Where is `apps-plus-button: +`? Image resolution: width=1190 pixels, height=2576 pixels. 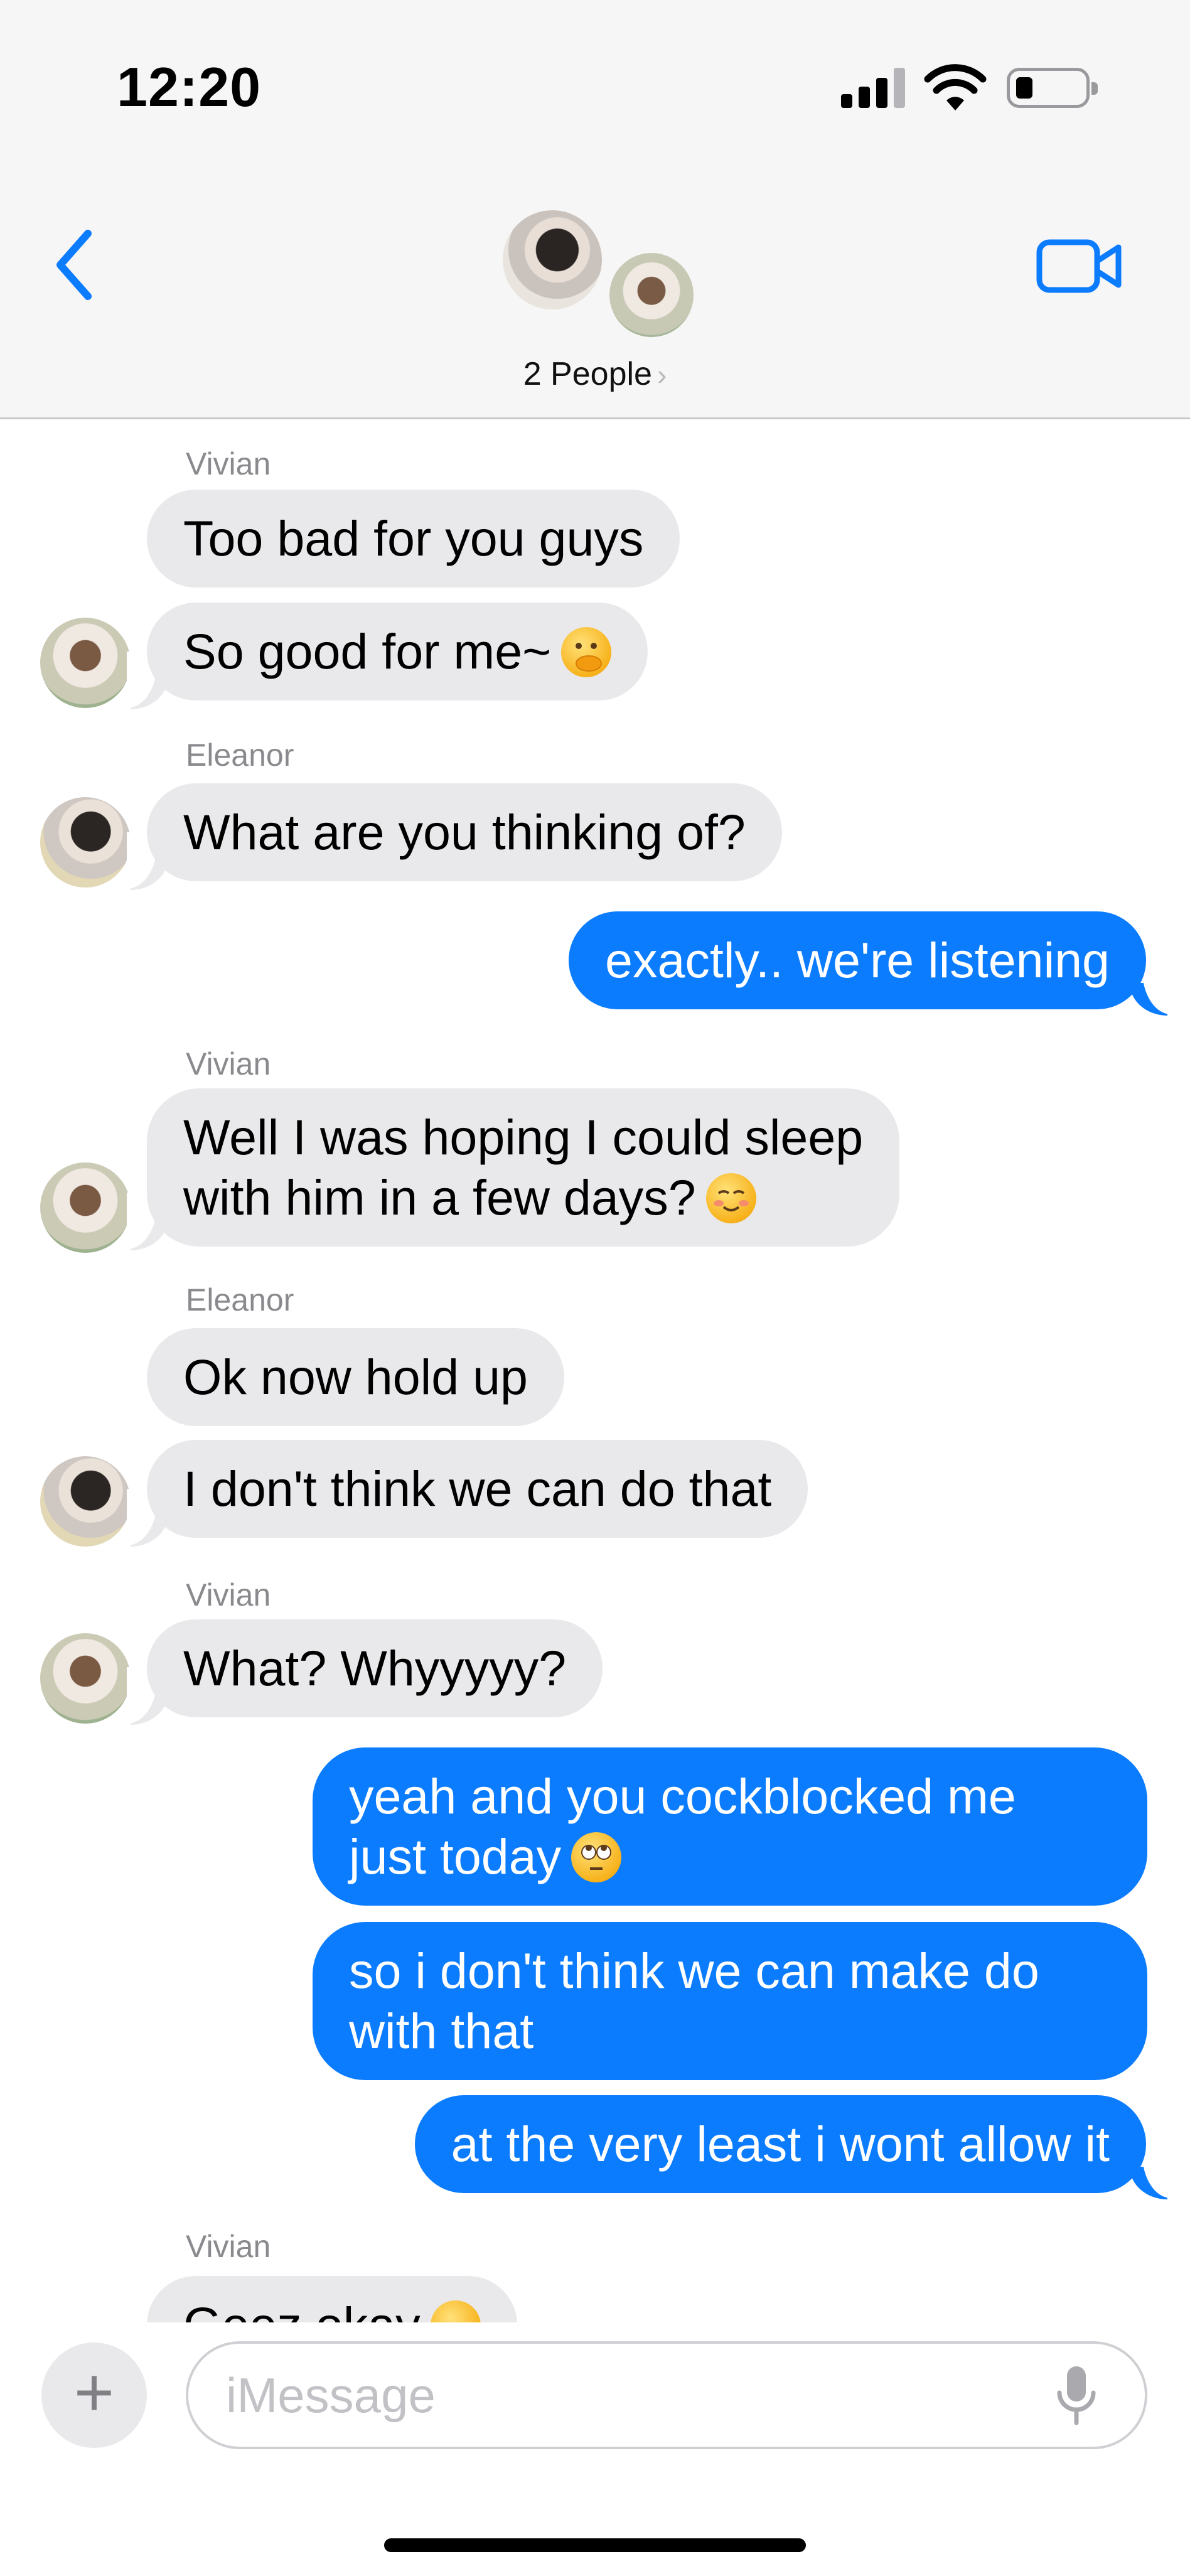
apps-plus-button: + is located at coordinates (94, 2395).